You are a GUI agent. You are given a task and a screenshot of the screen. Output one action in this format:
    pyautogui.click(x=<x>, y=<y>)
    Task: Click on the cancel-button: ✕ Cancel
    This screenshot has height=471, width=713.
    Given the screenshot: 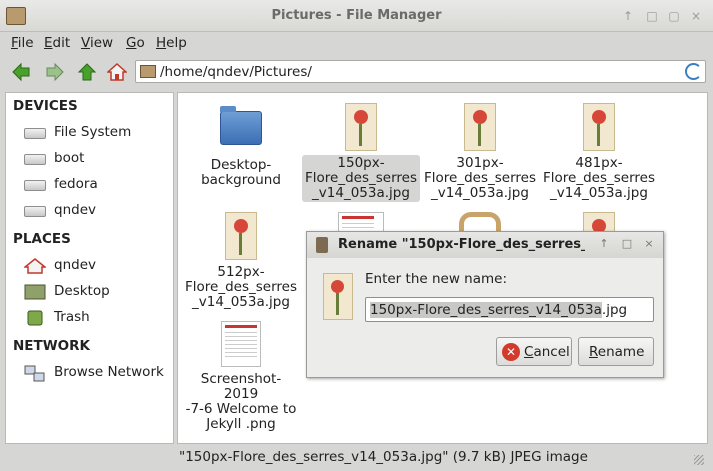 What is the action you would take?
    pyautogui.click(x=534, y=351)
    